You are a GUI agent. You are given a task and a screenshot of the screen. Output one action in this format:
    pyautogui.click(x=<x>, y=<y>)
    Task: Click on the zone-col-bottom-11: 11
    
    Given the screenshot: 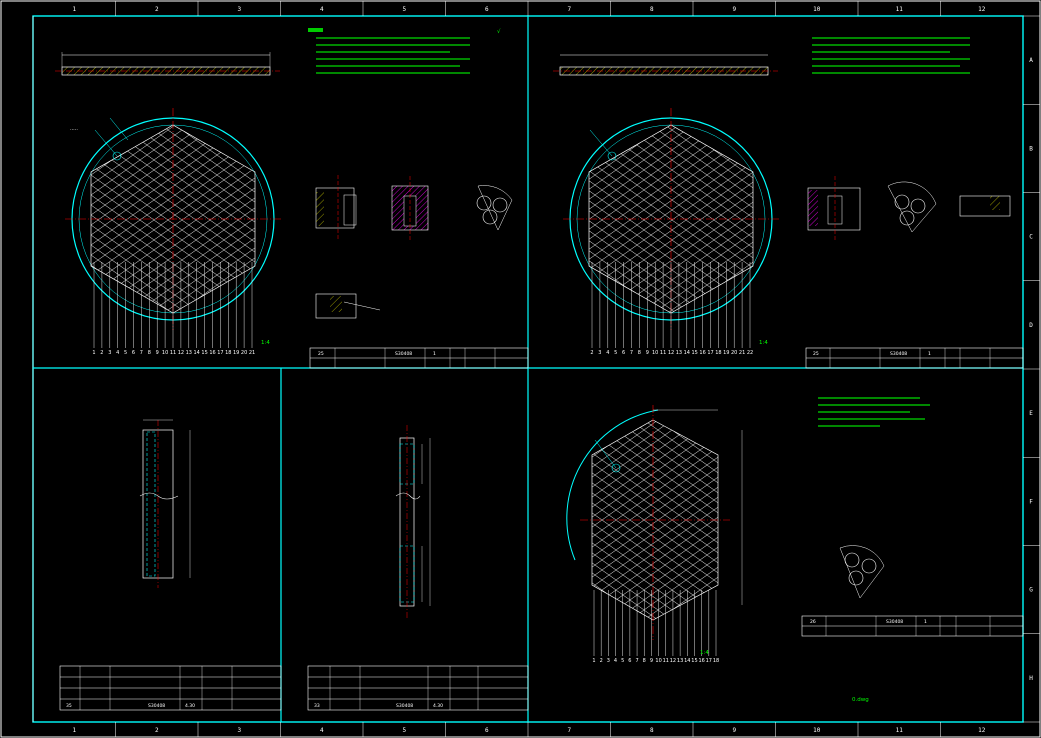 What is the action you would take?
    pyautogui.click(x=900, y=730)
    